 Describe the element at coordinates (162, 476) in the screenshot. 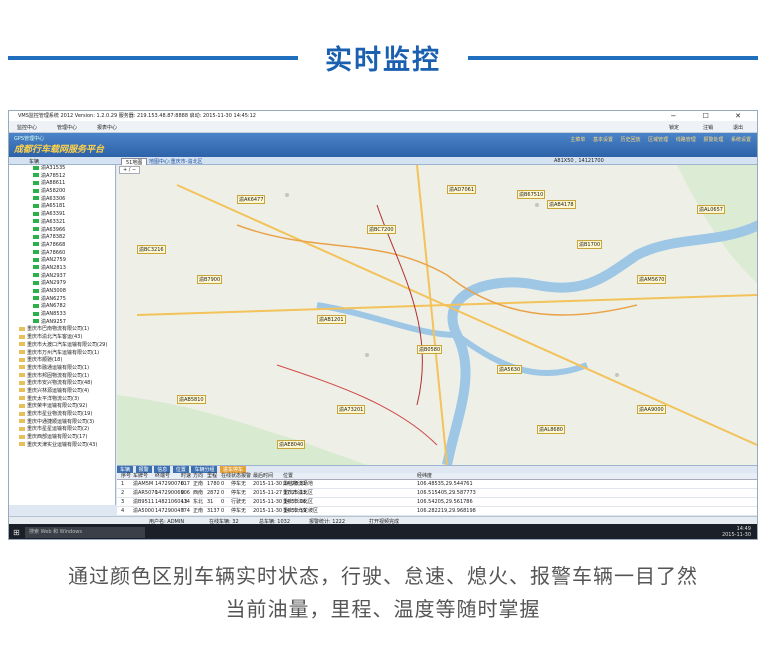

I see `column-header: 终端号` at that location.